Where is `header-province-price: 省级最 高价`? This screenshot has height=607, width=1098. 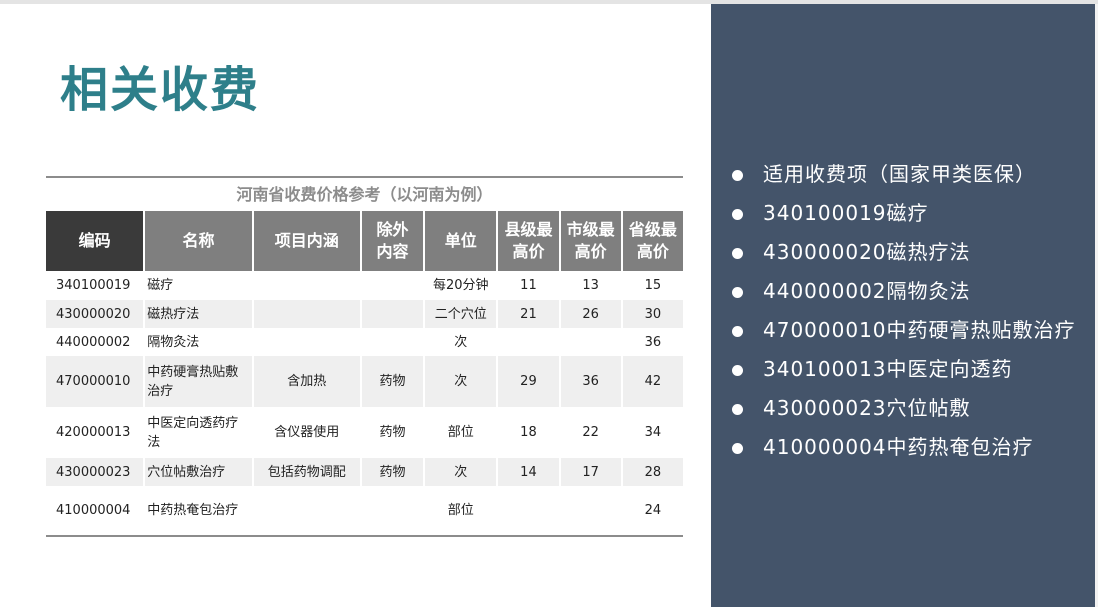
header-province-price: 省级最 高价 is located at coordinates (652, 241).